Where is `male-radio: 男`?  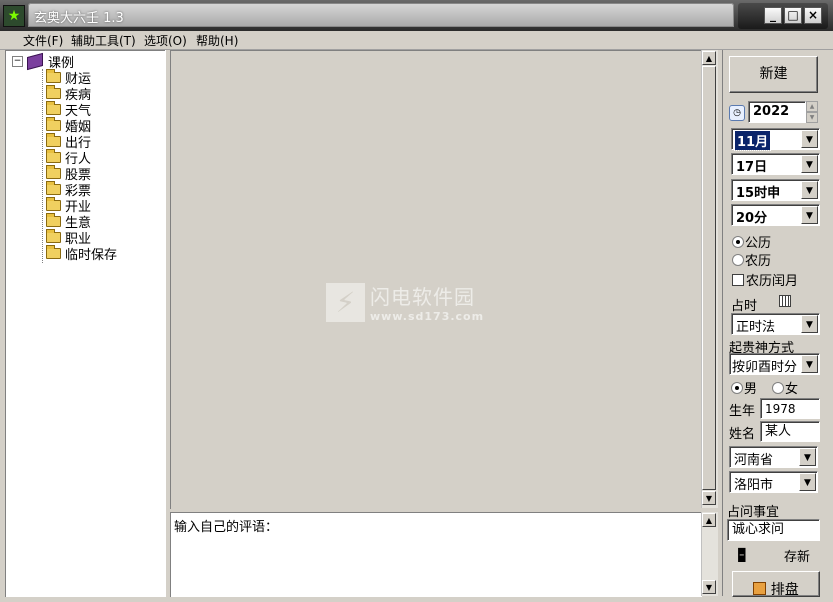
male-radio: 男 is located at coordinates (744, 387).